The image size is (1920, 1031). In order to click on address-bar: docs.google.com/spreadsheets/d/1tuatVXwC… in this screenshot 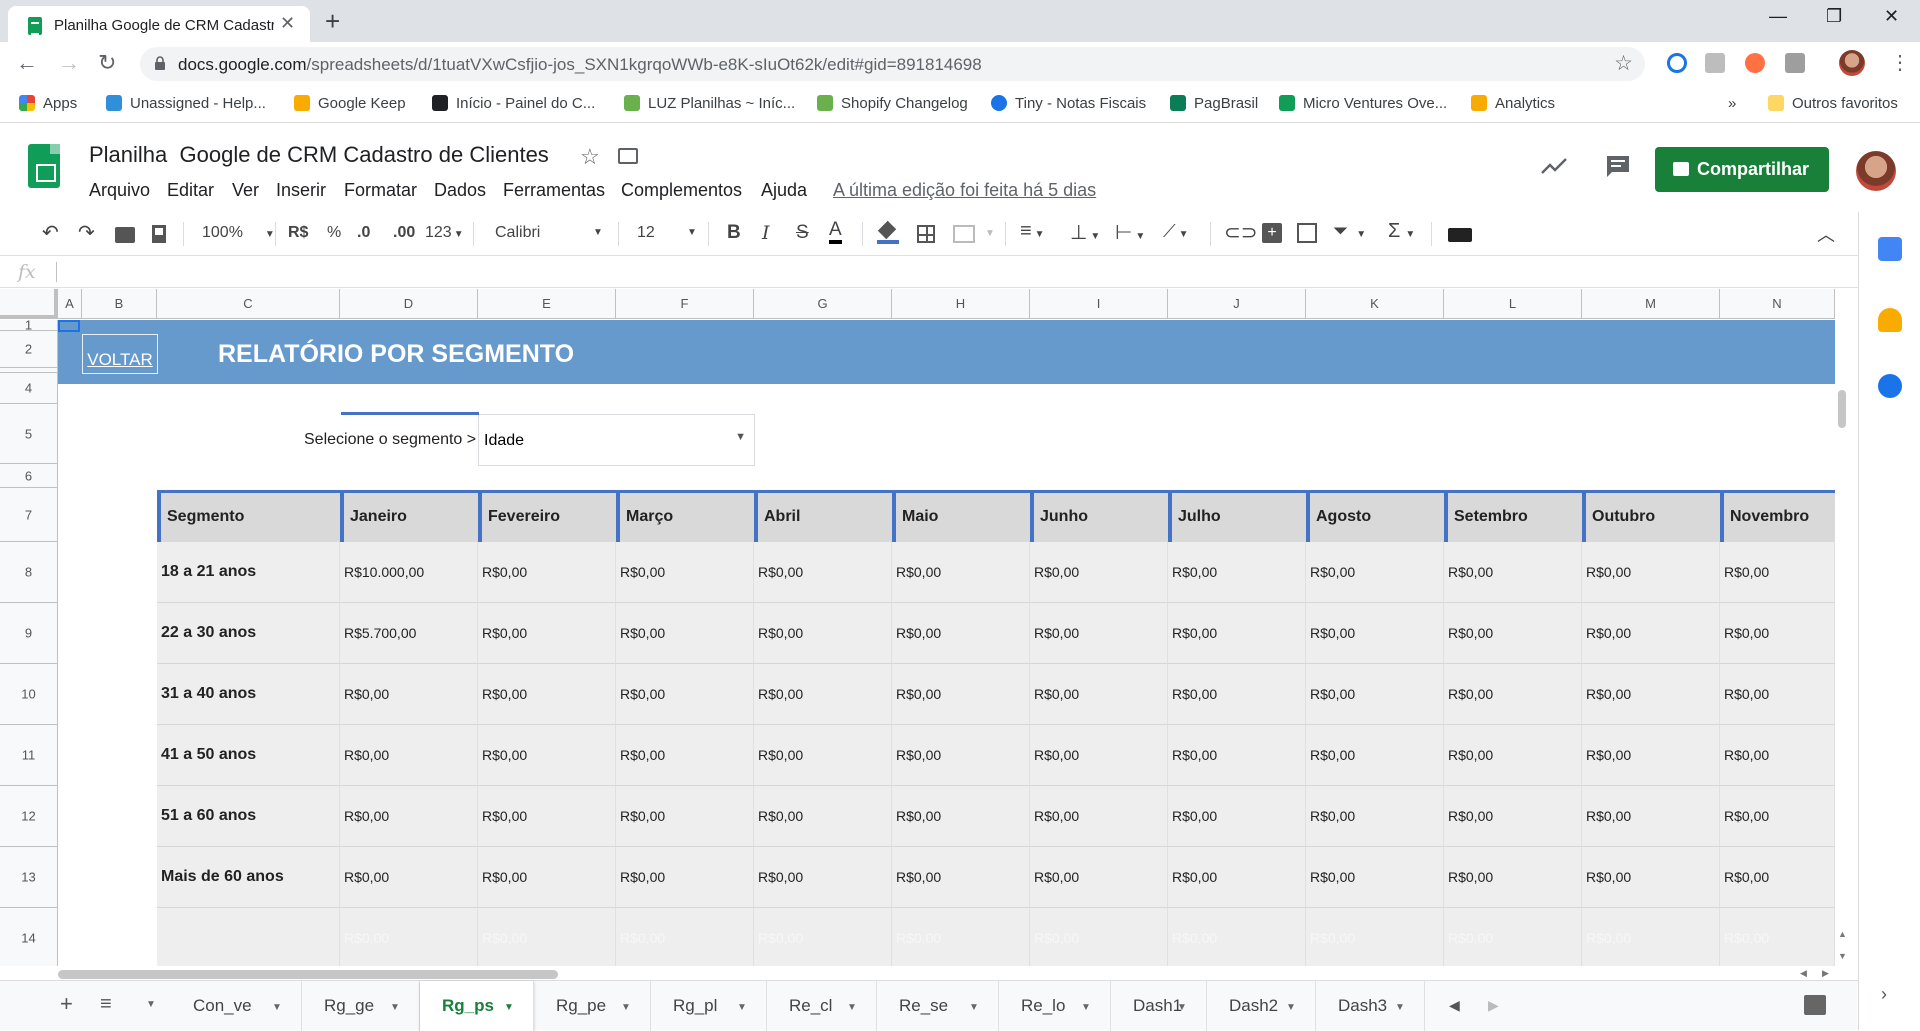, I will do `click(892, 64)`.